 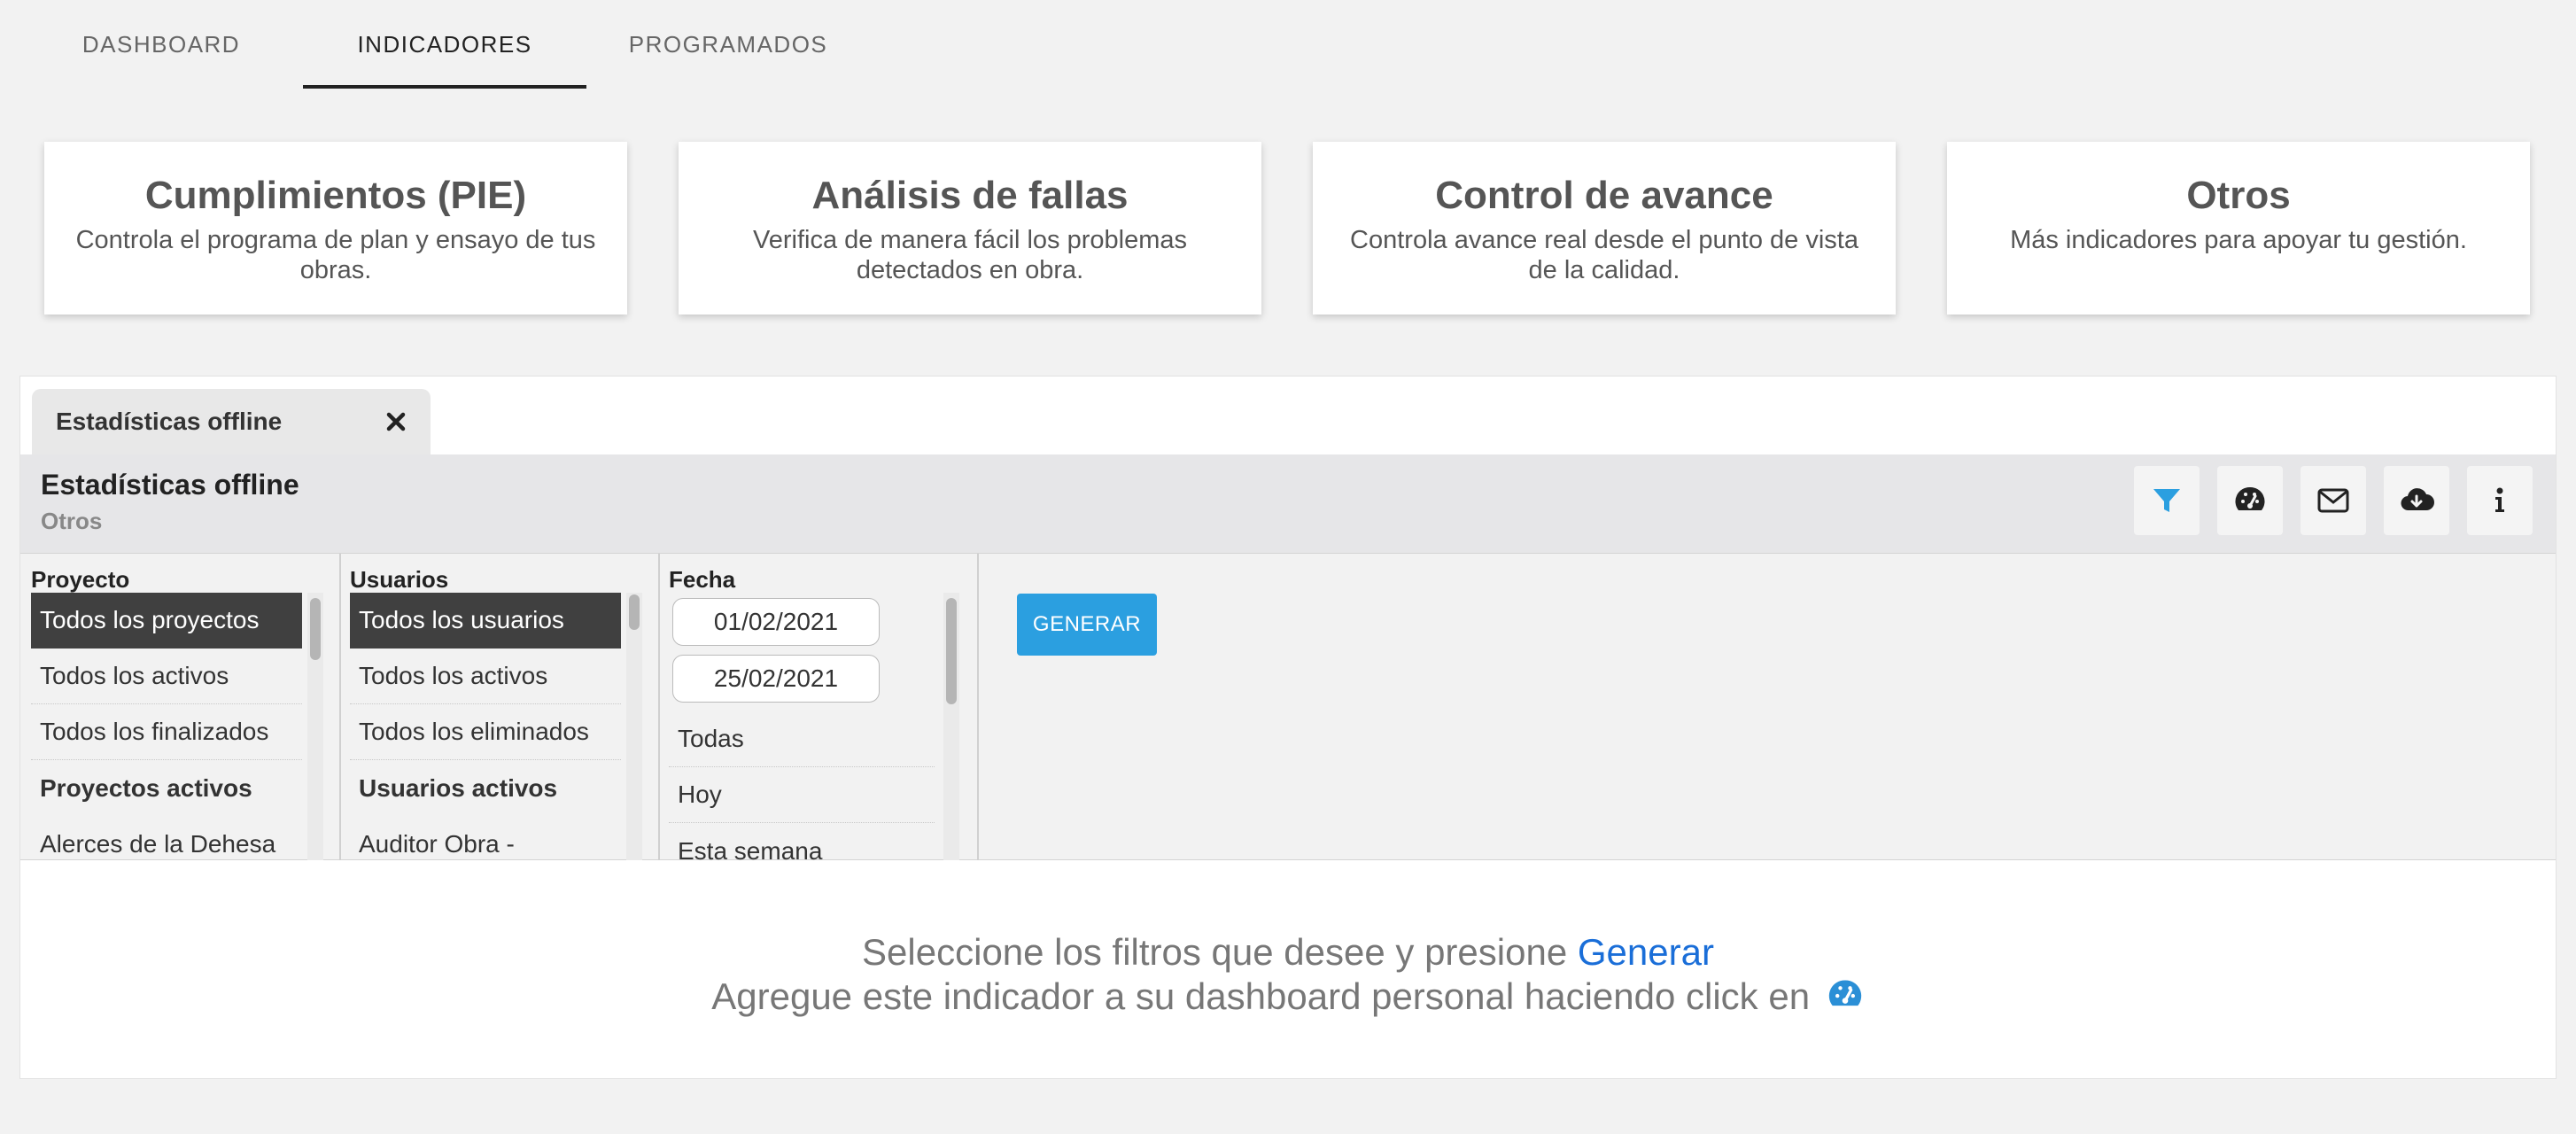 What do you see at coordinates (170, 485) in the screenshot?
I see `panel-title: Estadísticas offline` at bounding box center [170, 485].